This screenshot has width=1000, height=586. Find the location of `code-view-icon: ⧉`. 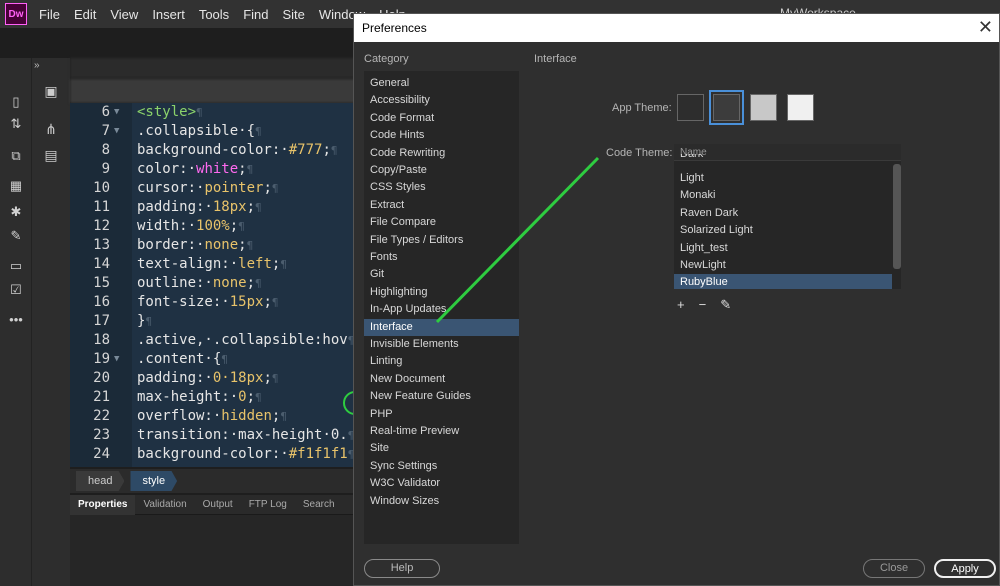

code-view-icon: ⧉ is located at coordinates (16, 156).